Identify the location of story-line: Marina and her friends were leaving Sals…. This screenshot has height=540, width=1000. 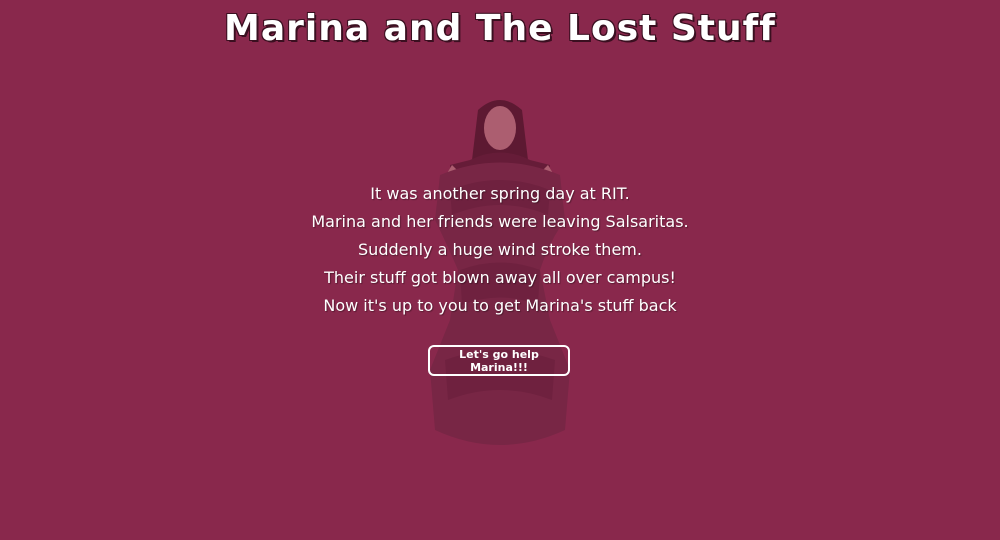
(500, 221).